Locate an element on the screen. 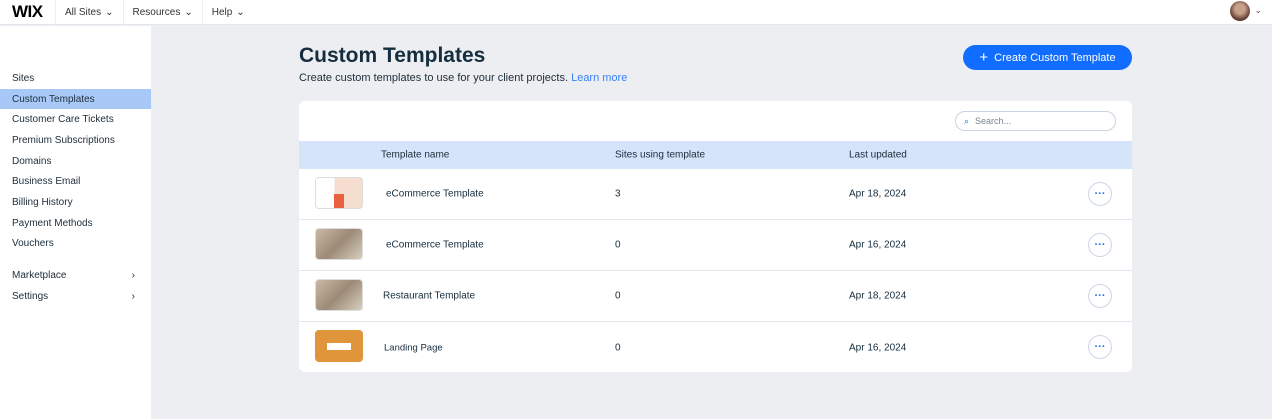 The image size is (1272, 419). nav-all-sites: All Sites ⌄ is located at coordinates (89, 12).